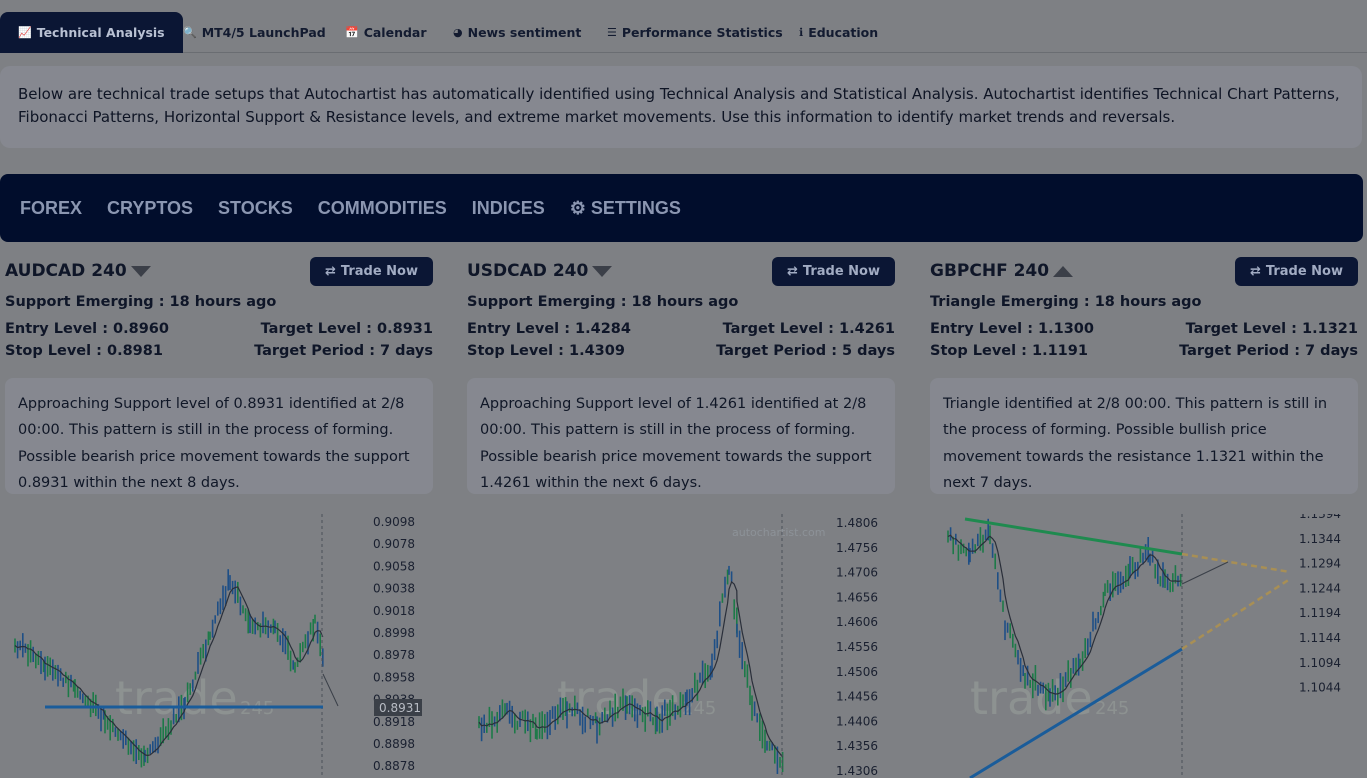  Describe the element at coordinates (394, 744) in the screenshot. I see `axis-tick-label: 0.8898` at that location.